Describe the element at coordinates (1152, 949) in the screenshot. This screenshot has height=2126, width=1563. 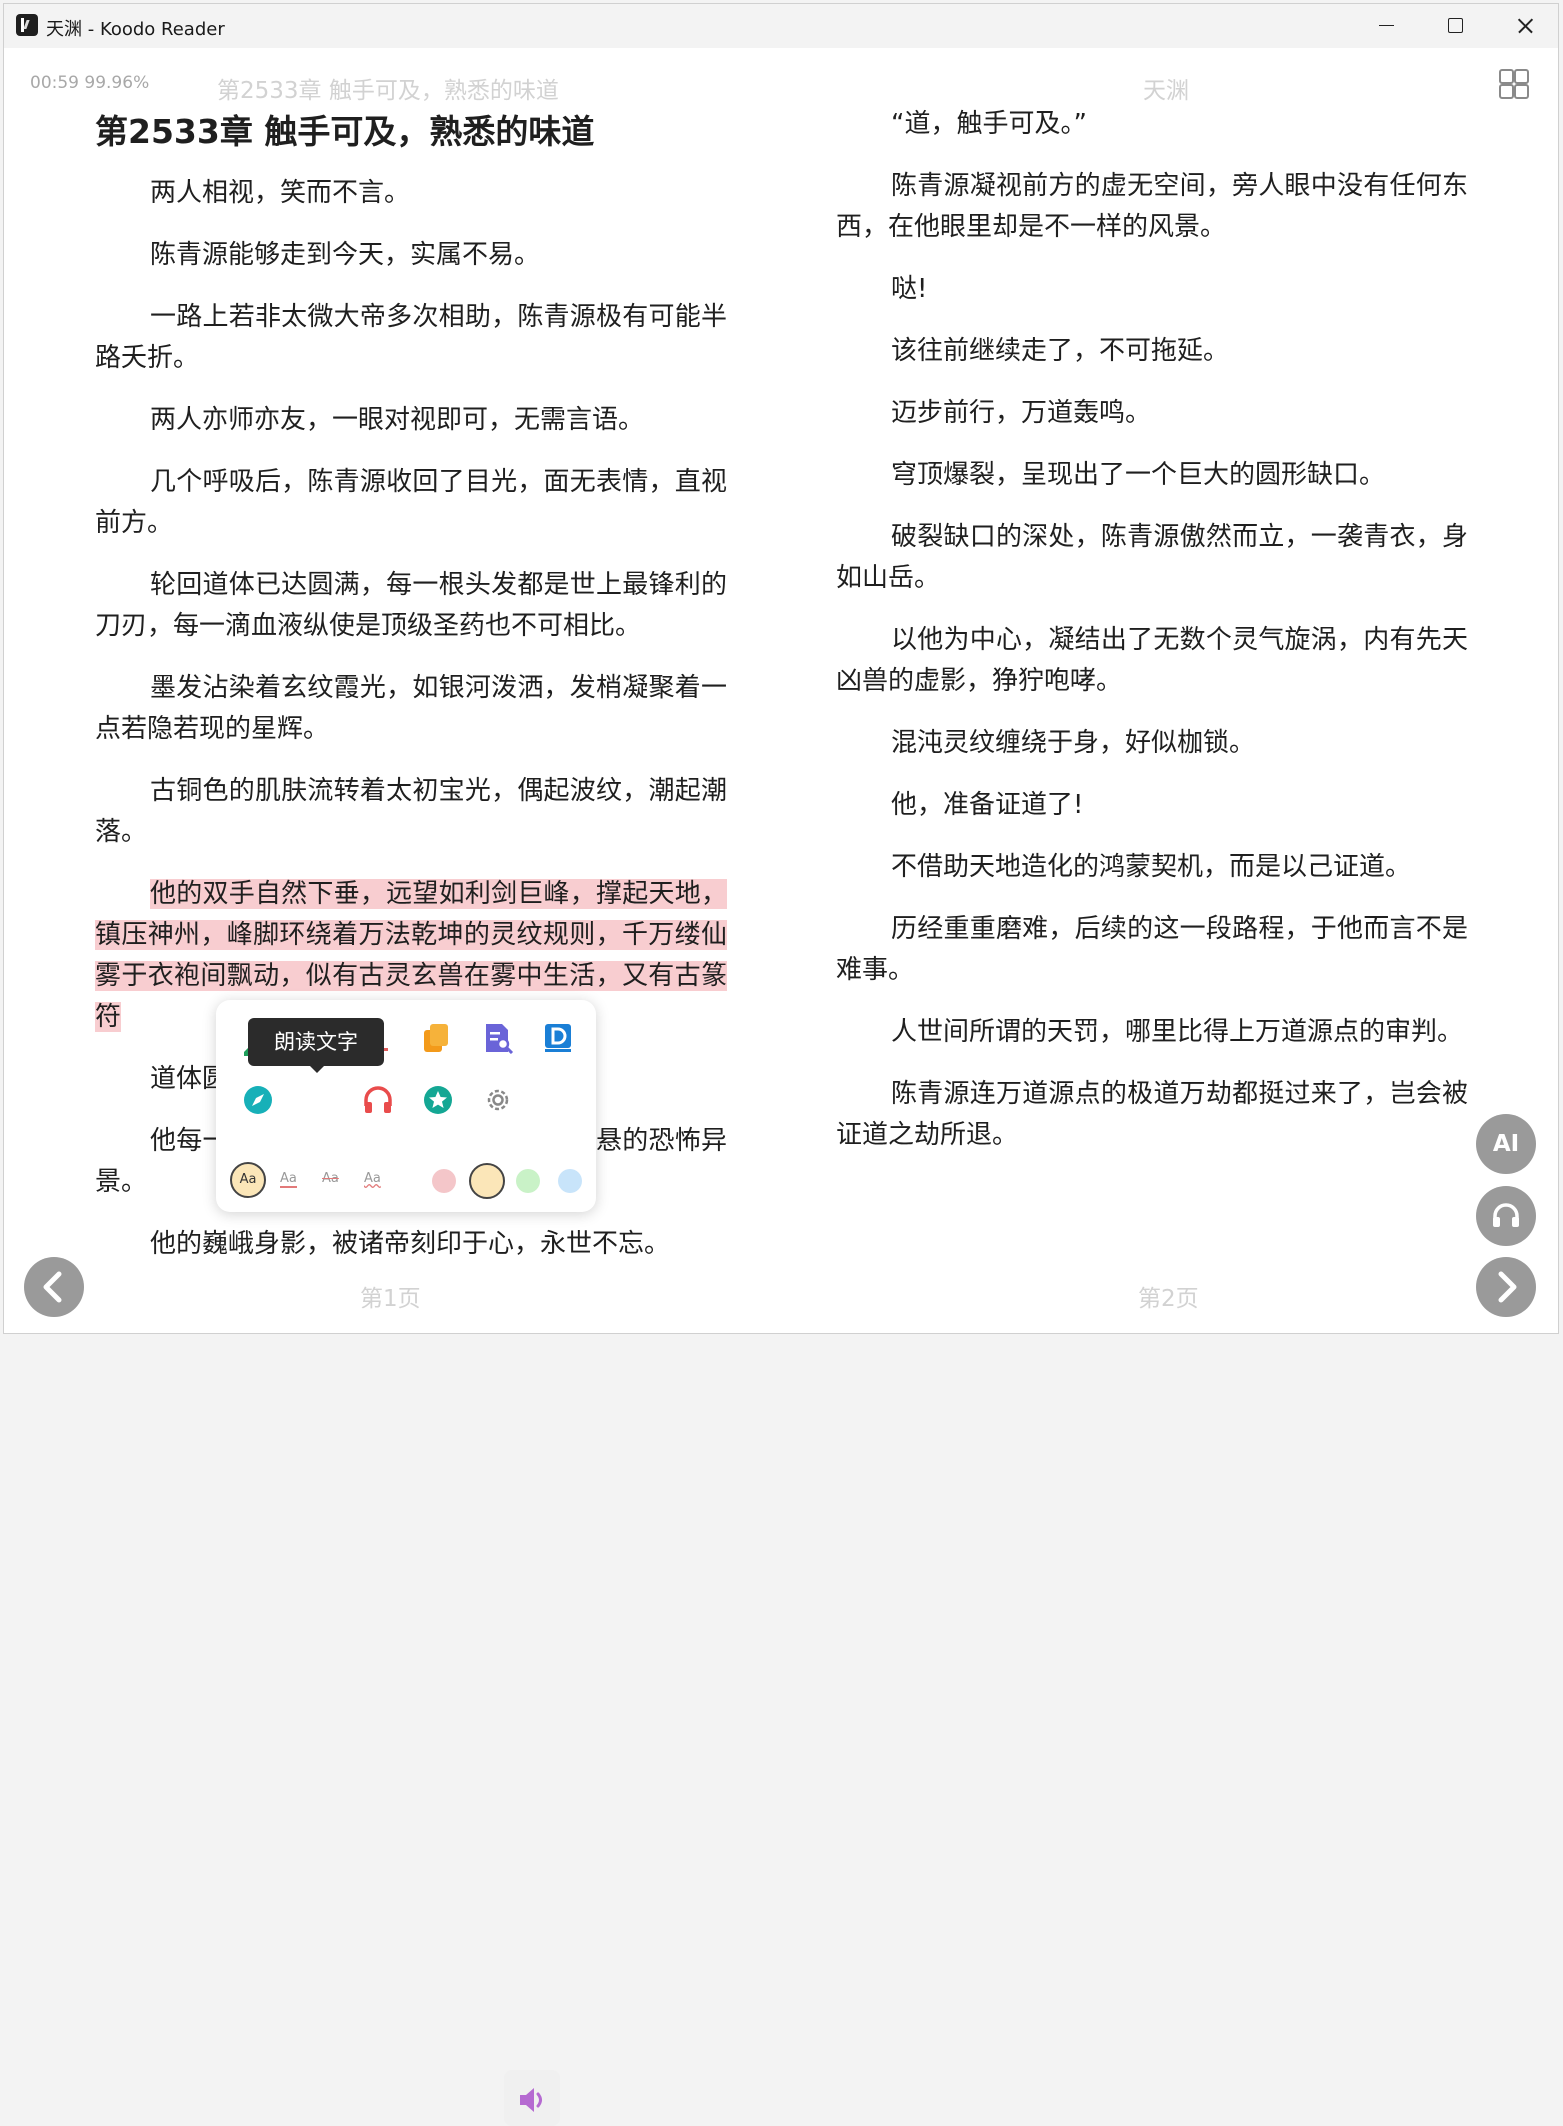
I see `paragraph: 历经重重磨难，后续的这一段路程，于他而言不是难事。` at that location.